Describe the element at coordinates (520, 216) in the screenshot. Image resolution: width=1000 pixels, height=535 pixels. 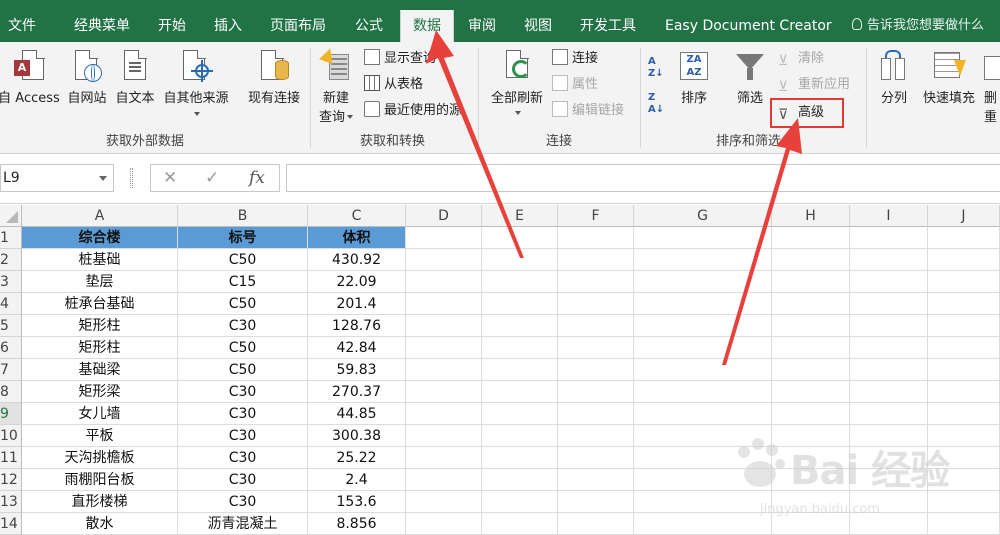
I see `column-header-e: E` at that location.